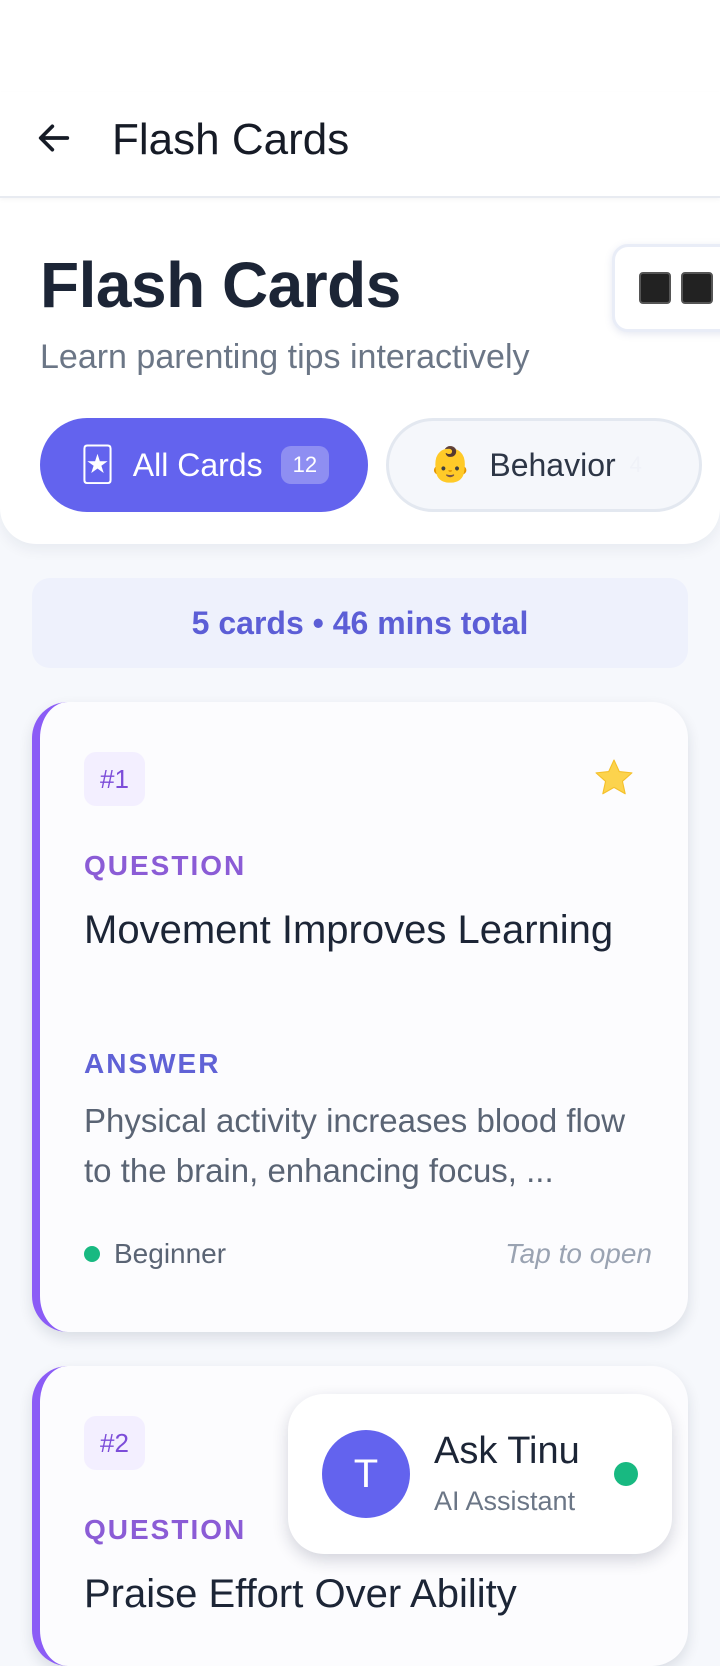 This screenshot has height=1666, width=720. I want to click on assistant-role: AI Assistant, so click(505, 1501).